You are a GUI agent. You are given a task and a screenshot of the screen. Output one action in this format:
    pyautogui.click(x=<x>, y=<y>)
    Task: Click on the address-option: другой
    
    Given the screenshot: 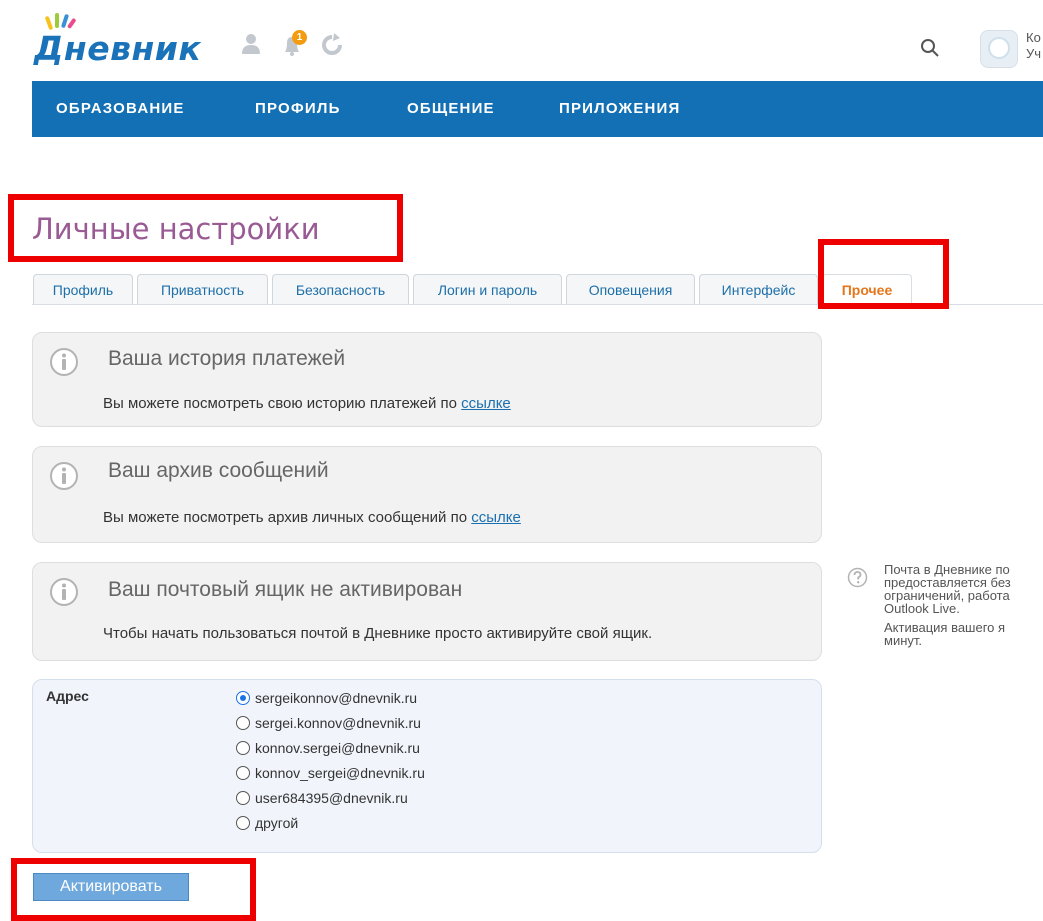 What is the action you would take?
    pyautogui.click(x=267, y=823)
    